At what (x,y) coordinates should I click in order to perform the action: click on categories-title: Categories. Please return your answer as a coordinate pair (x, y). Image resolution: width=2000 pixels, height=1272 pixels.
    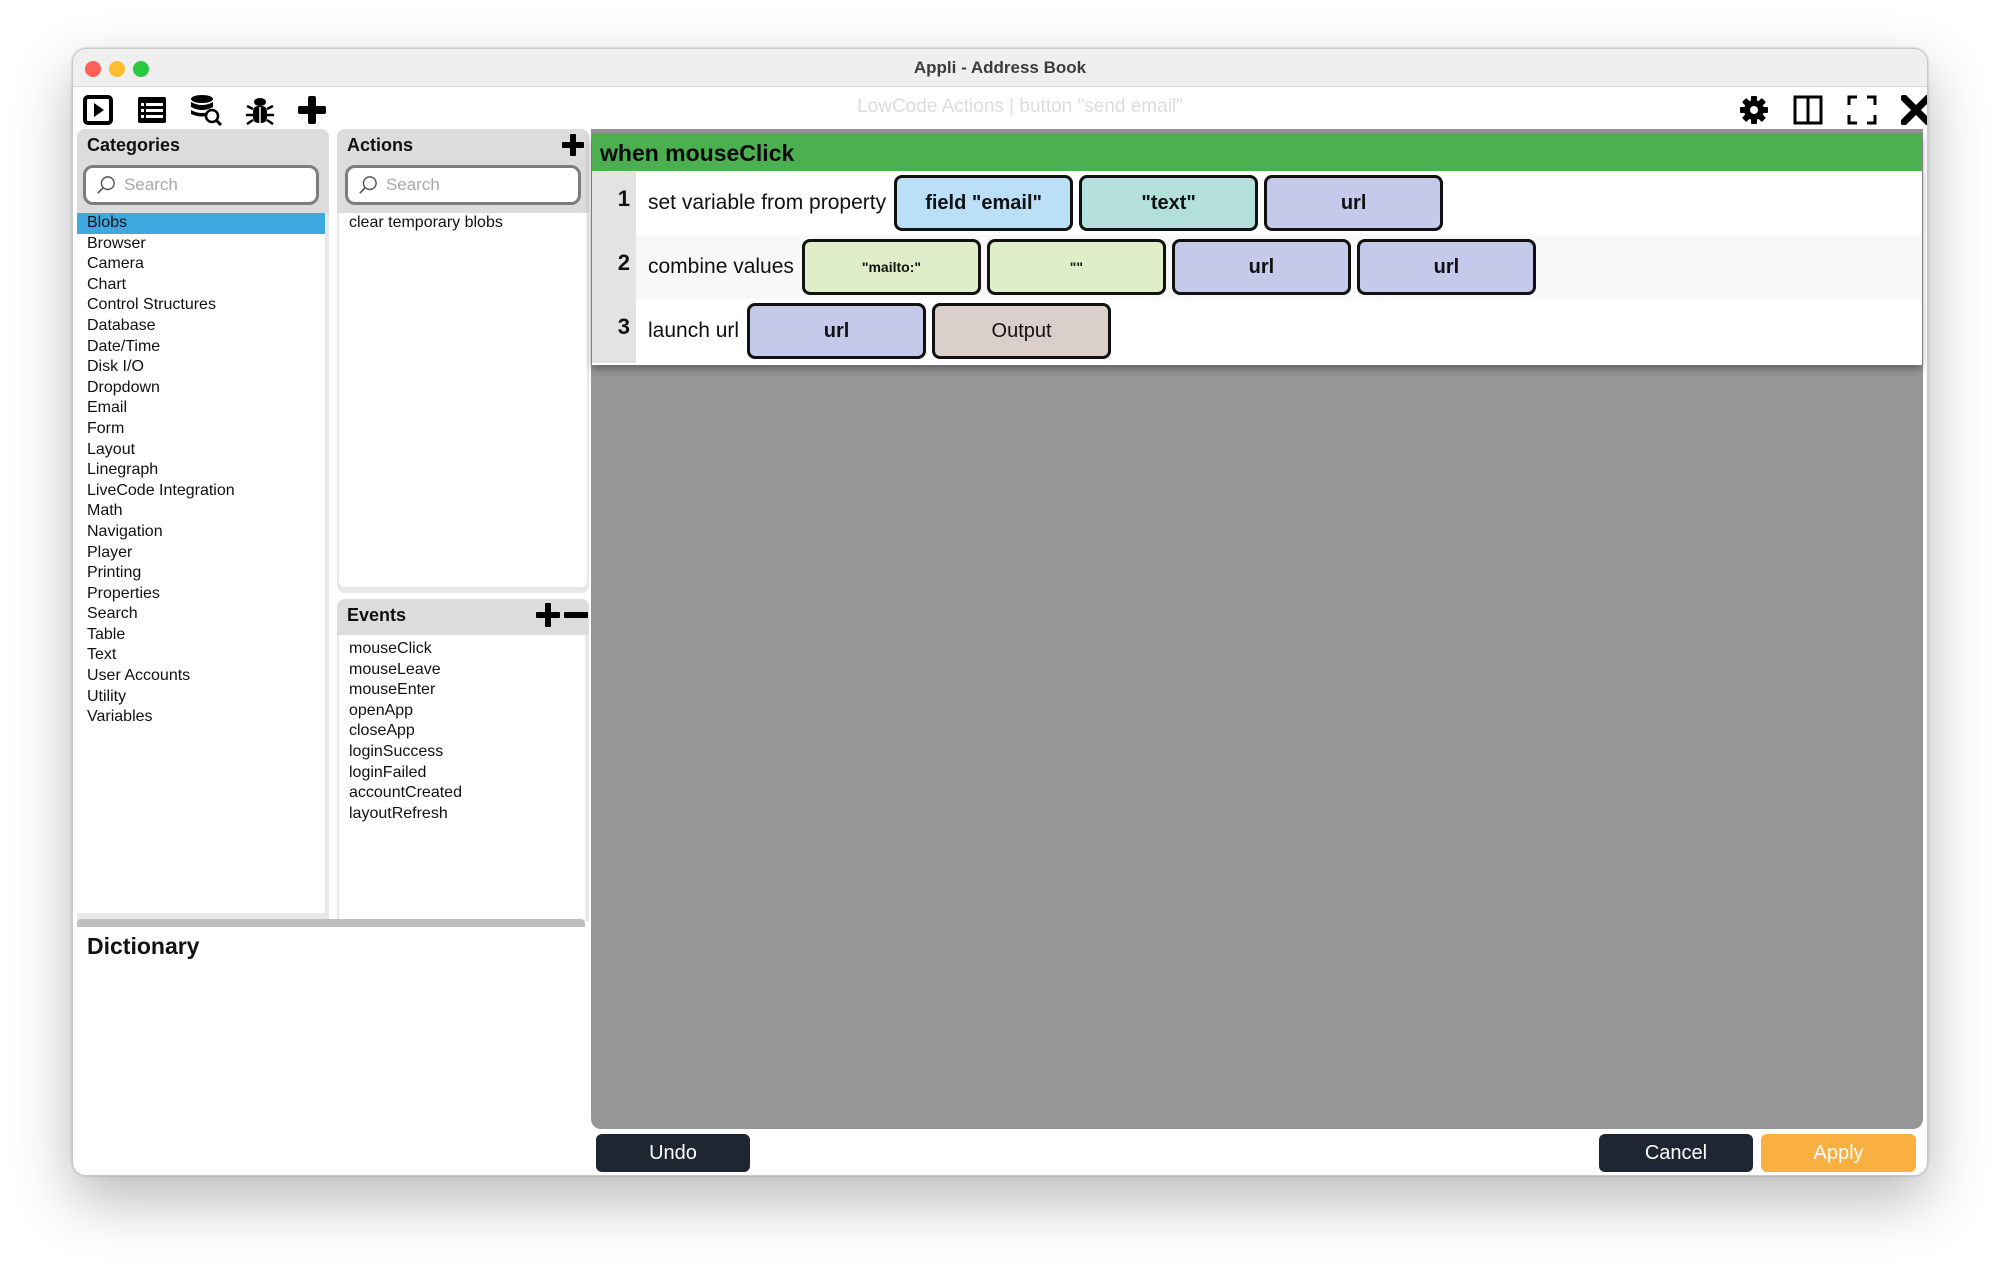
    Looking at the image, I should click on (134, 145).